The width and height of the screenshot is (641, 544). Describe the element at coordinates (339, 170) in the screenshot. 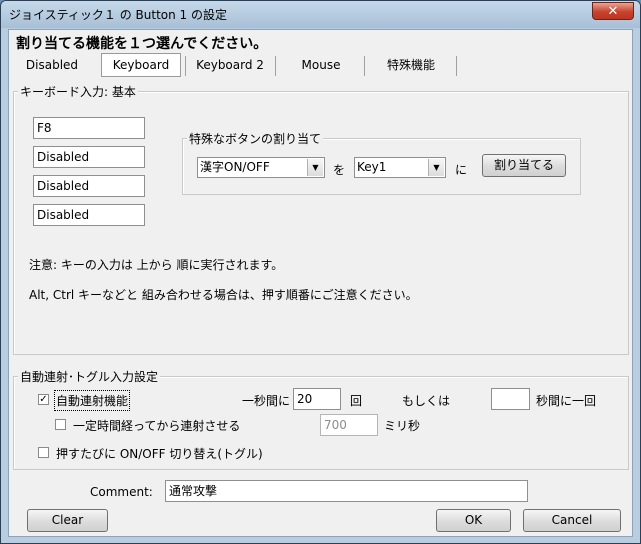

I see `wo-label: を` at that location.